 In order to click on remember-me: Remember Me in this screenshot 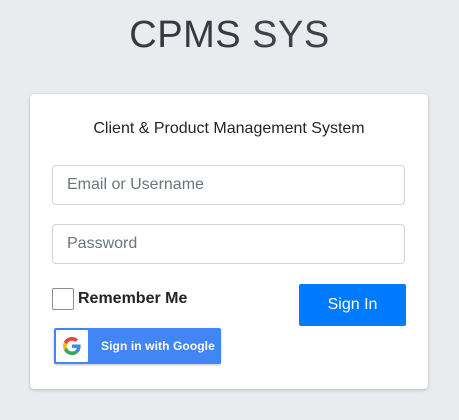, I will do `click(119, 299)`.